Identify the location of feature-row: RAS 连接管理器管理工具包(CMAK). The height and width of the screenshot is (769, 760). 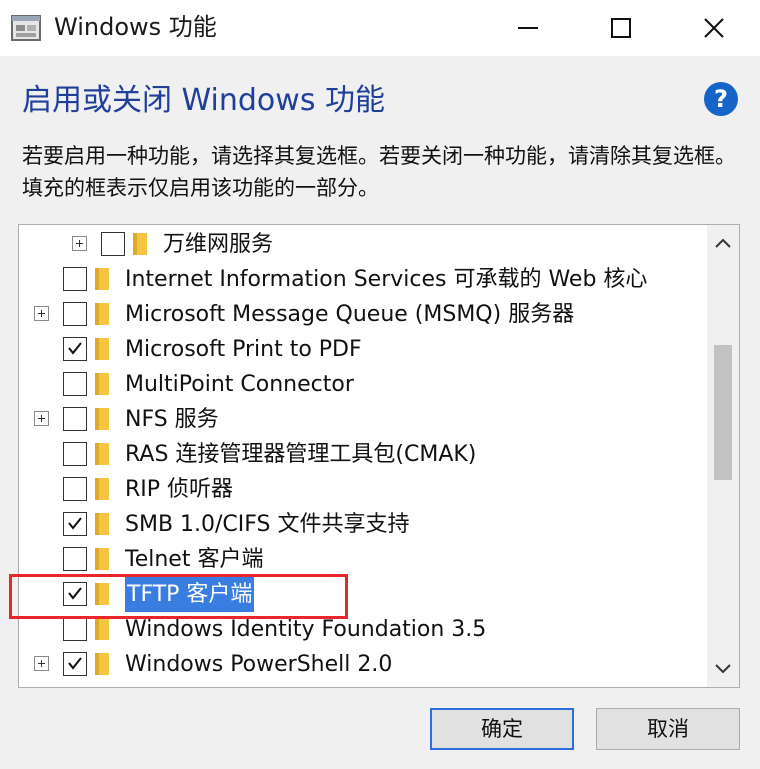
(362, 454).